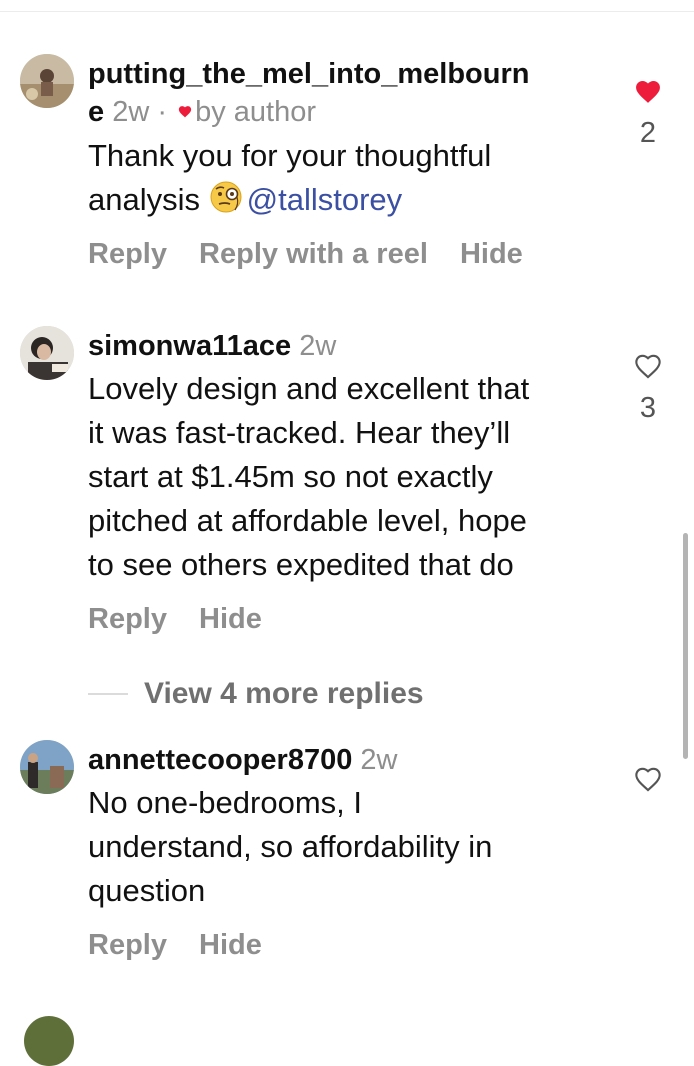 This screenshot has width=694, height=1066. I want to click on view-more-replies: View 4 more replies, so click(256, 694).